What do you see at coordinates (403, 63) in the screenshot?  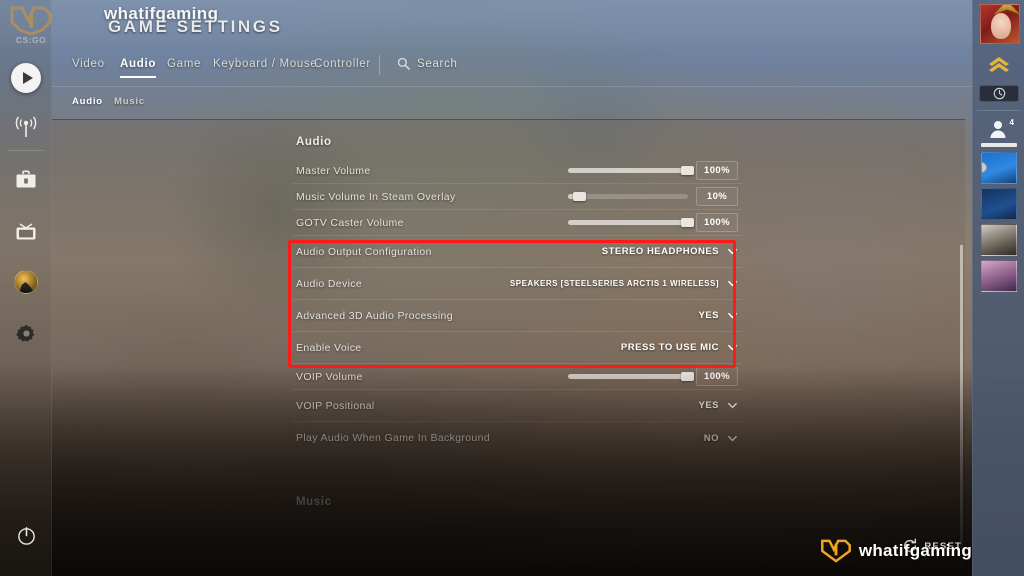 I see `search-icon` at bounding box center [403, 63].